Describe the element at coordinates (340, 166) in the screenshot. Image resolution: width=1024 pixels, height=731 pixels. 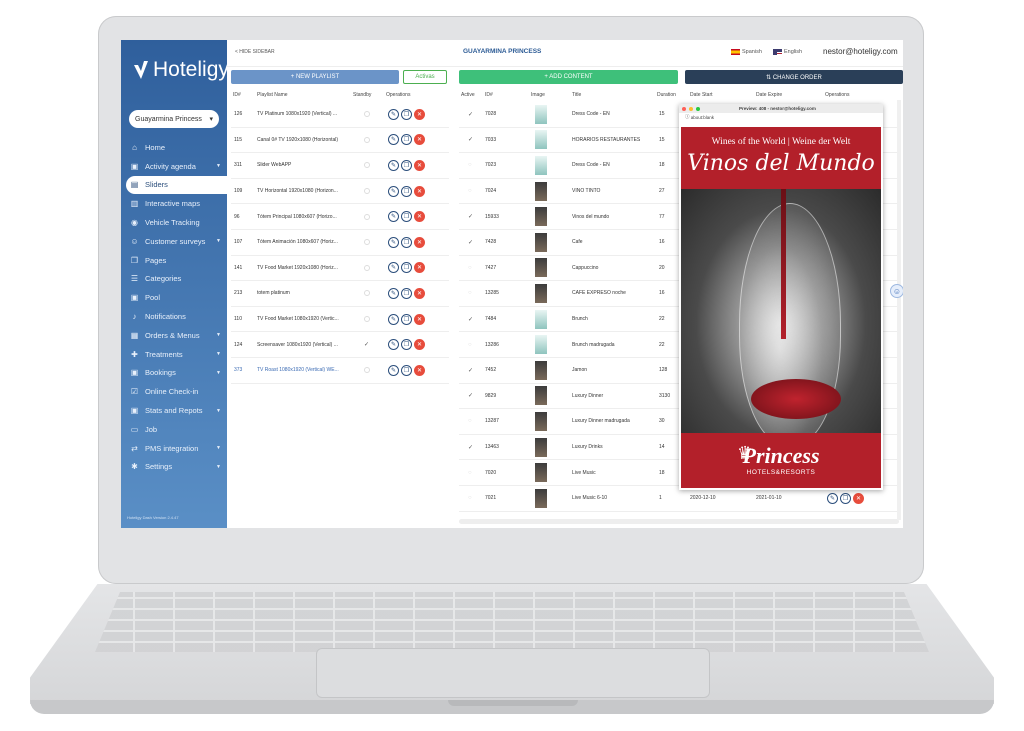
I see `table-row: 311 Slider WebAPP ✎ ❐ ✕` at that location.